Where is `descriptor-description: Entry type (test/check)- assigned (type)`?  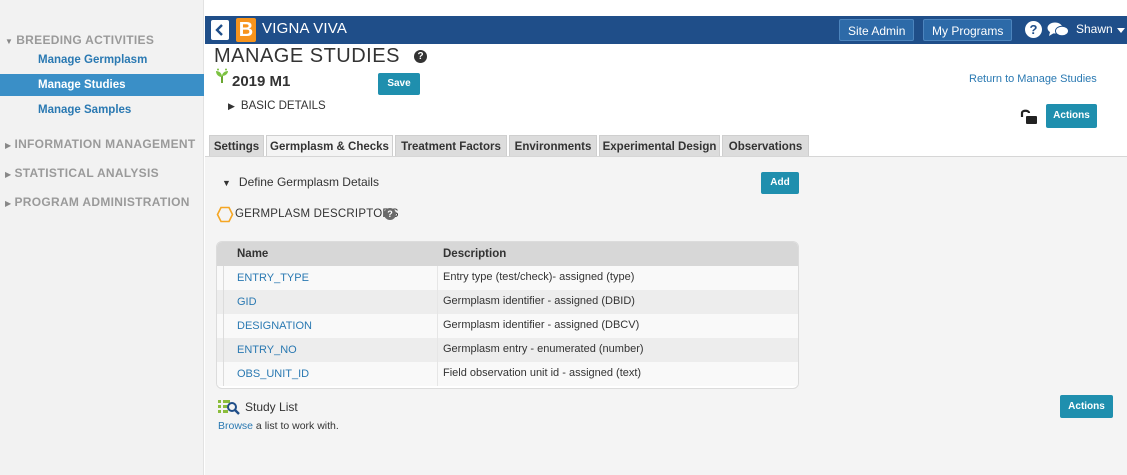
descriptor-description: Entry type (test/check)- assigned (type) is located at coordinates (539, 277).